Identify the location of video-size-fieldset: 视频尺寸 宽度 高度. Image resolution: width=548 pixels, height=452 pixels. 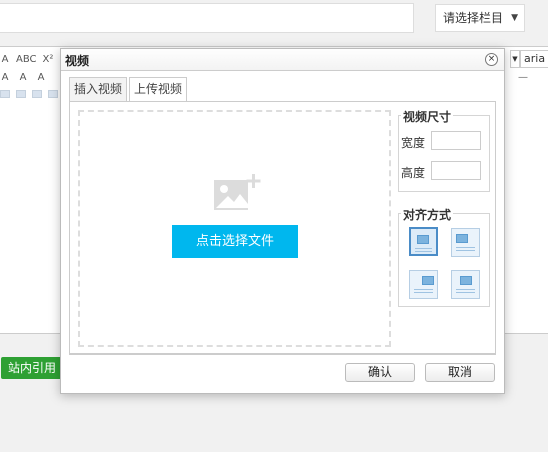
(444, 150).